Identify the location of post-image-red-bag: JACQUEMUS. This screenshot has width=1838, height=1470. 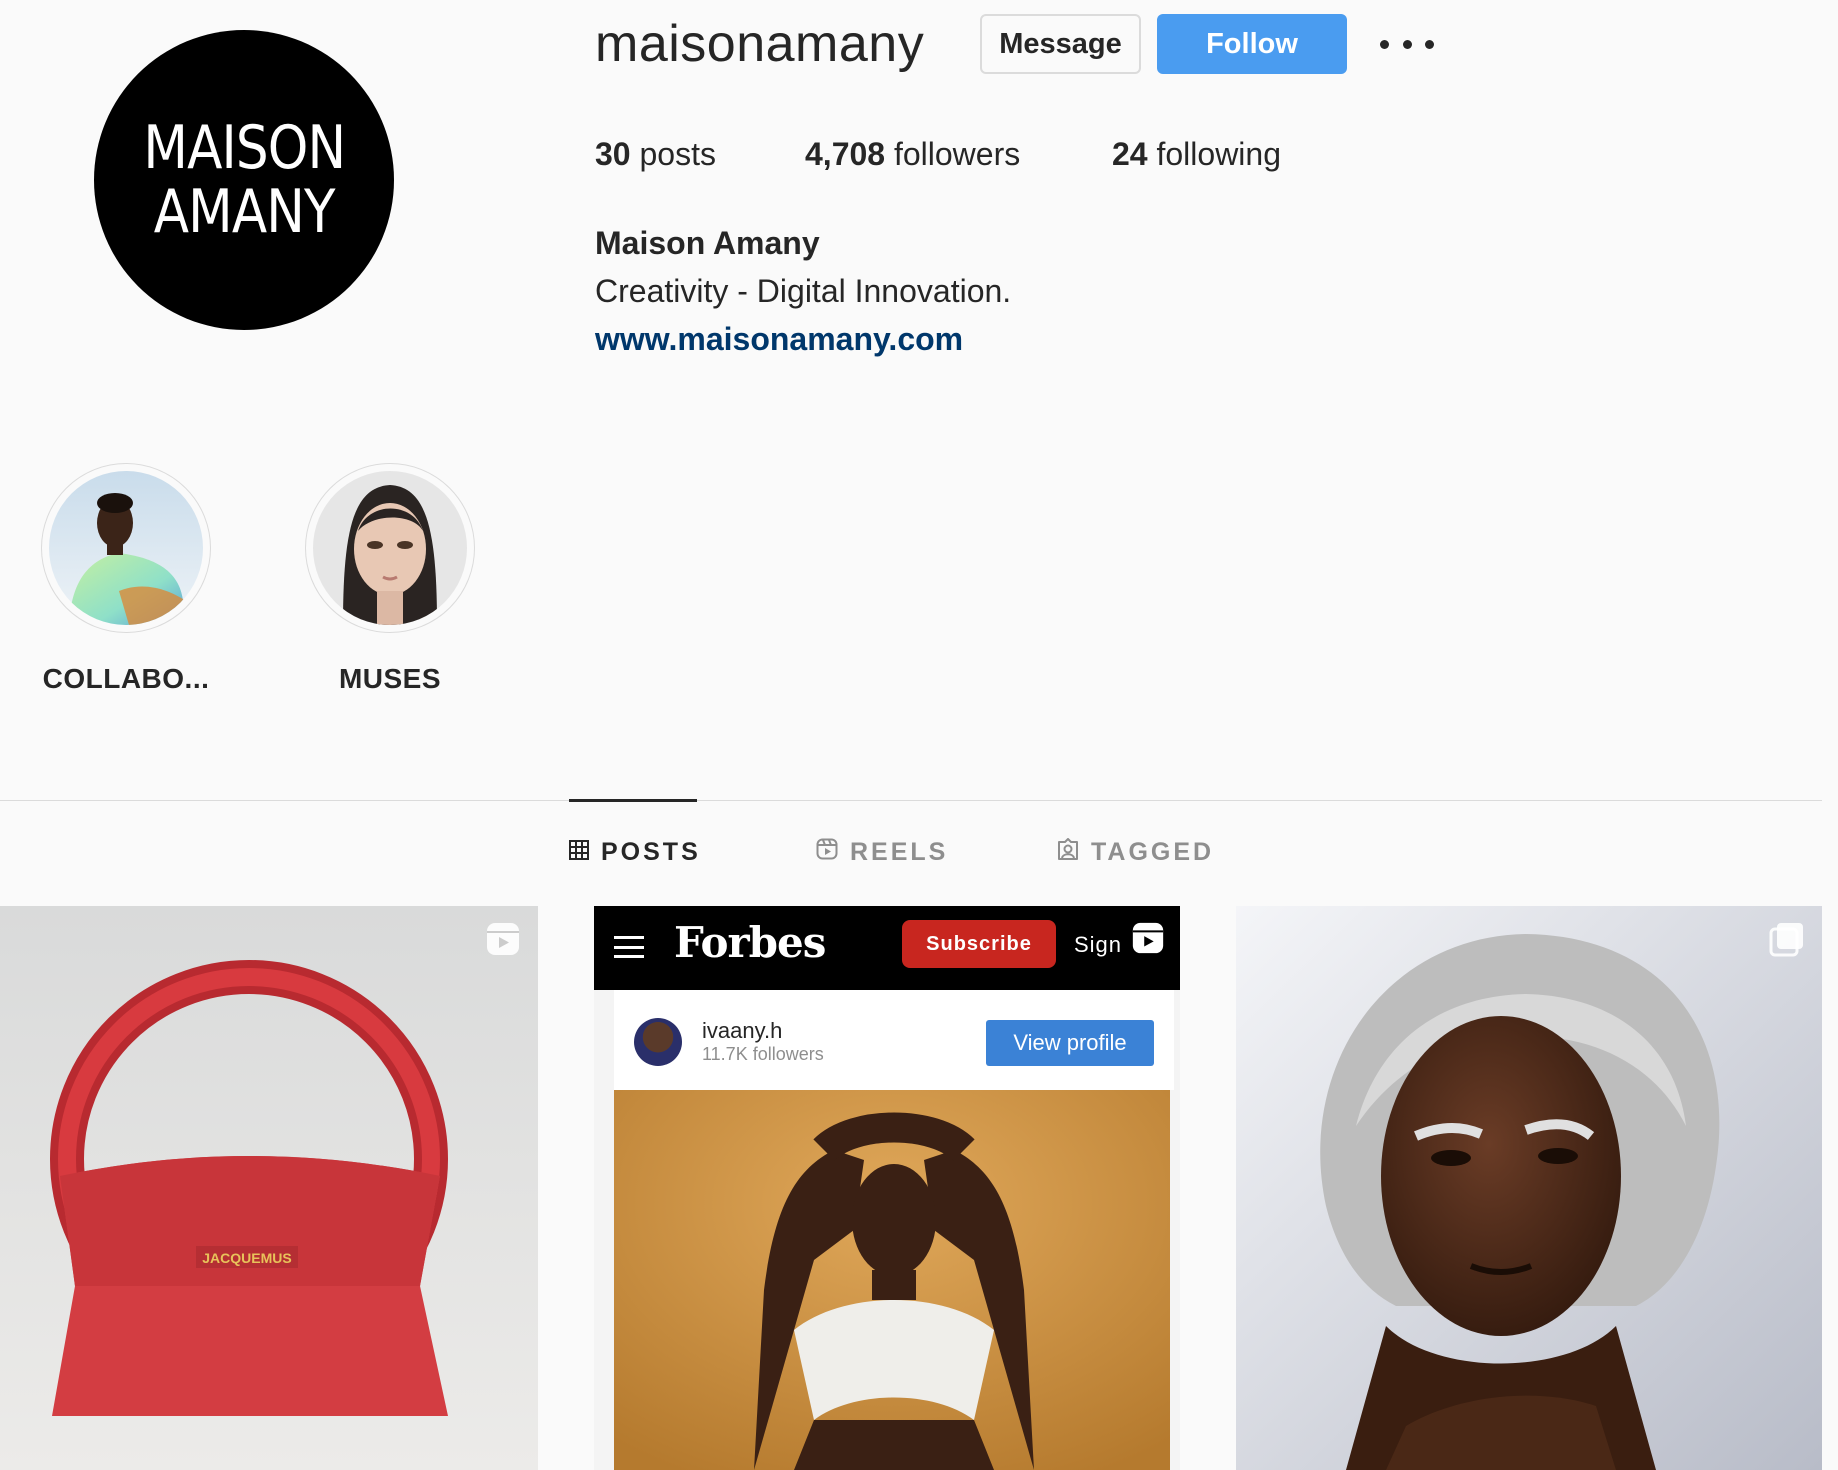
(269, 1188).